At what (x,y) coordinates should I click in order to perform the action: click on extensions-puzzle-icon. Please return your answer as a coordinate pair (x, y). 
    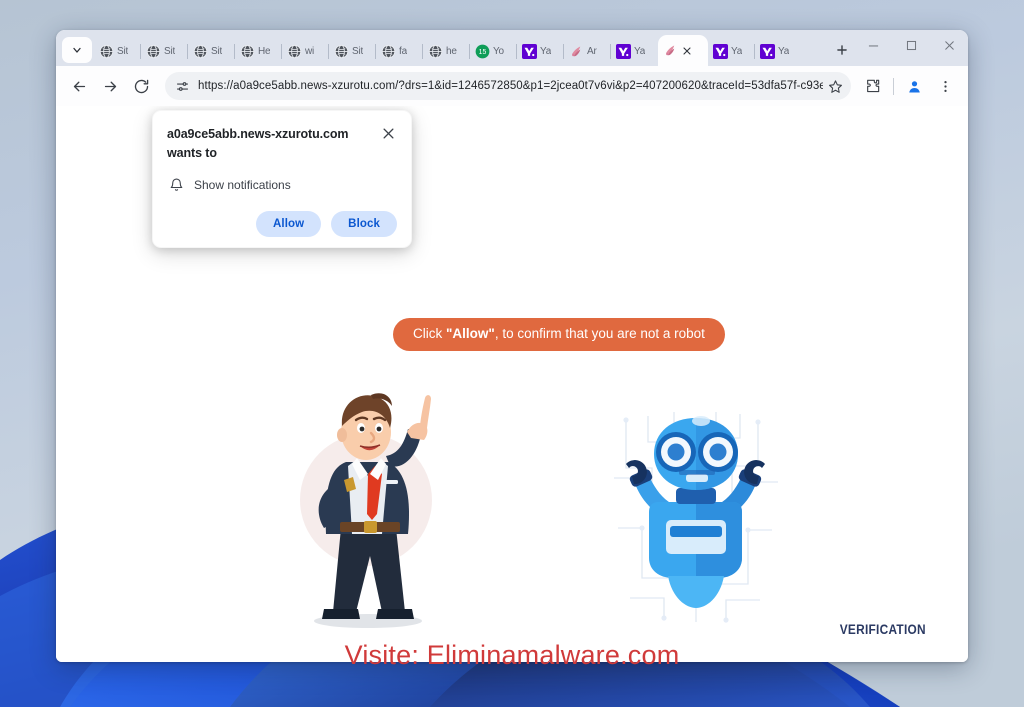
    Looking at the image, I should click on (873, 86).